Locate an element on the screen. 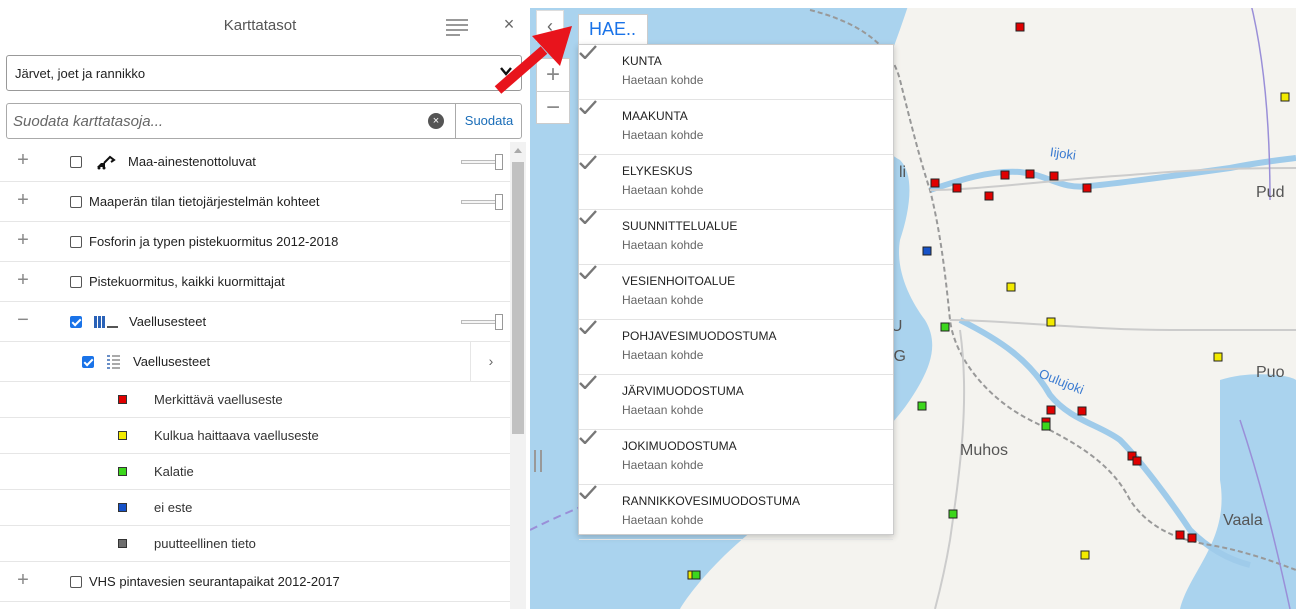 Image resolution: width=1296 pixels, height=609 pixels. sublayer-row: Vaellusesteet › is located at coordinates (255, 362).